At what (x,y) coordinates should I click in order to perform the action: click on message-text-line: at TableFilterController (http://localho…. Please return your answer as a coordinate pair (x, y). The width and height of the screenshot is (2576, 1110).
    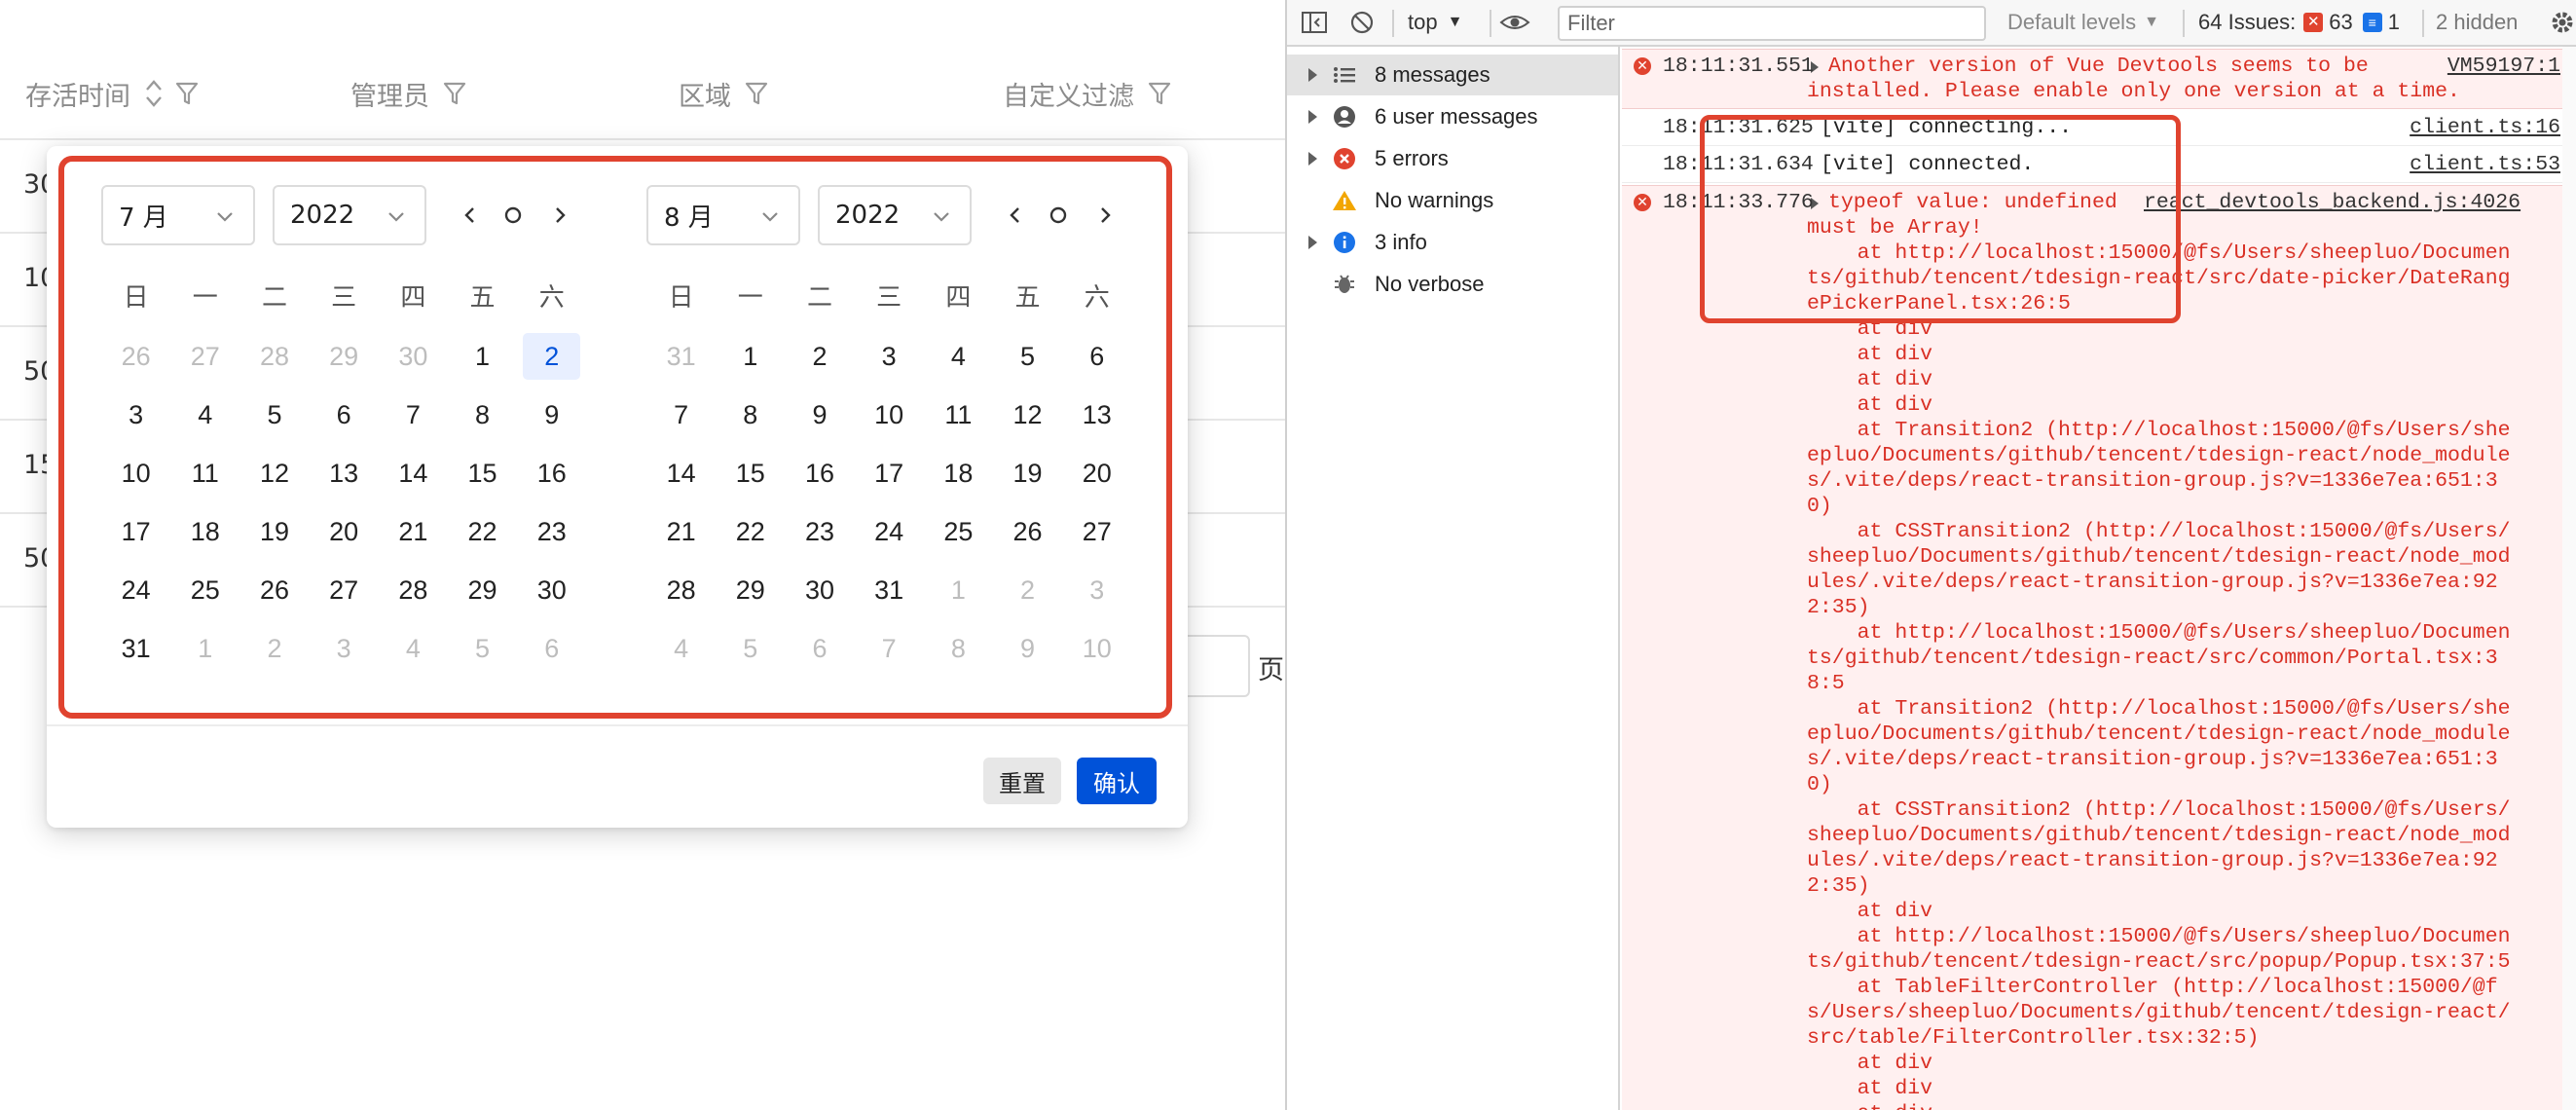
    Looking at the image, I should click on (2152, 987).